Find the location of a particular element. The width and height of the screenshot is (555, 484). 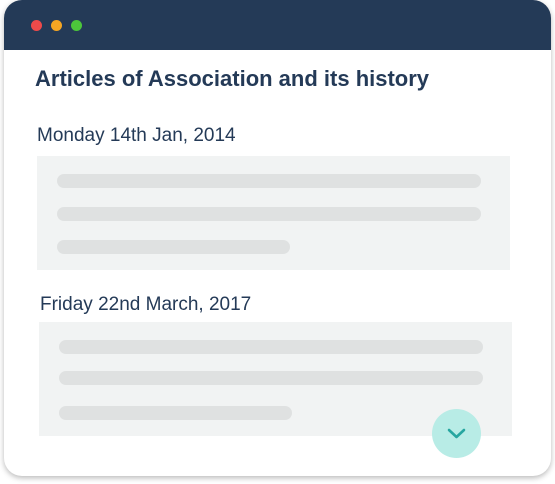

chevron-down-icon is located at coordinates (456, 433).